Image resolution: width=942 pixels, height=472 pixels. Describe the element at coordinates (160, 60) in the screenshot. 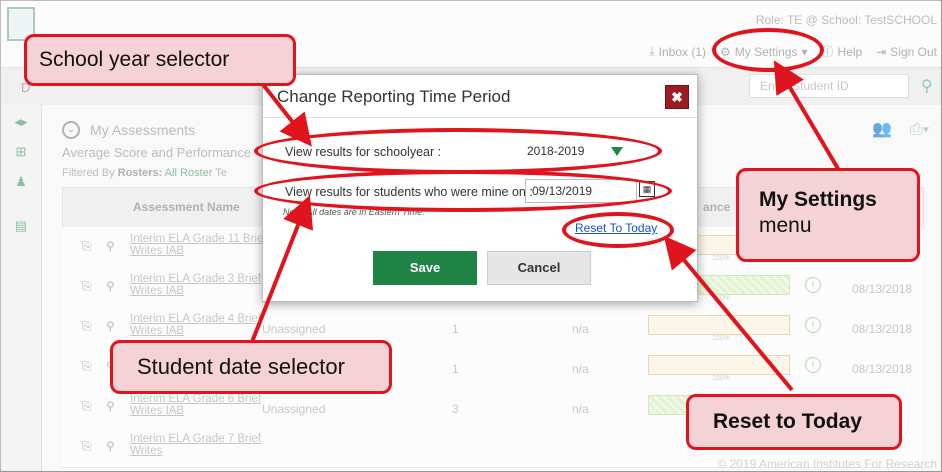

I see `callout-school-year: School year selector` at that location.